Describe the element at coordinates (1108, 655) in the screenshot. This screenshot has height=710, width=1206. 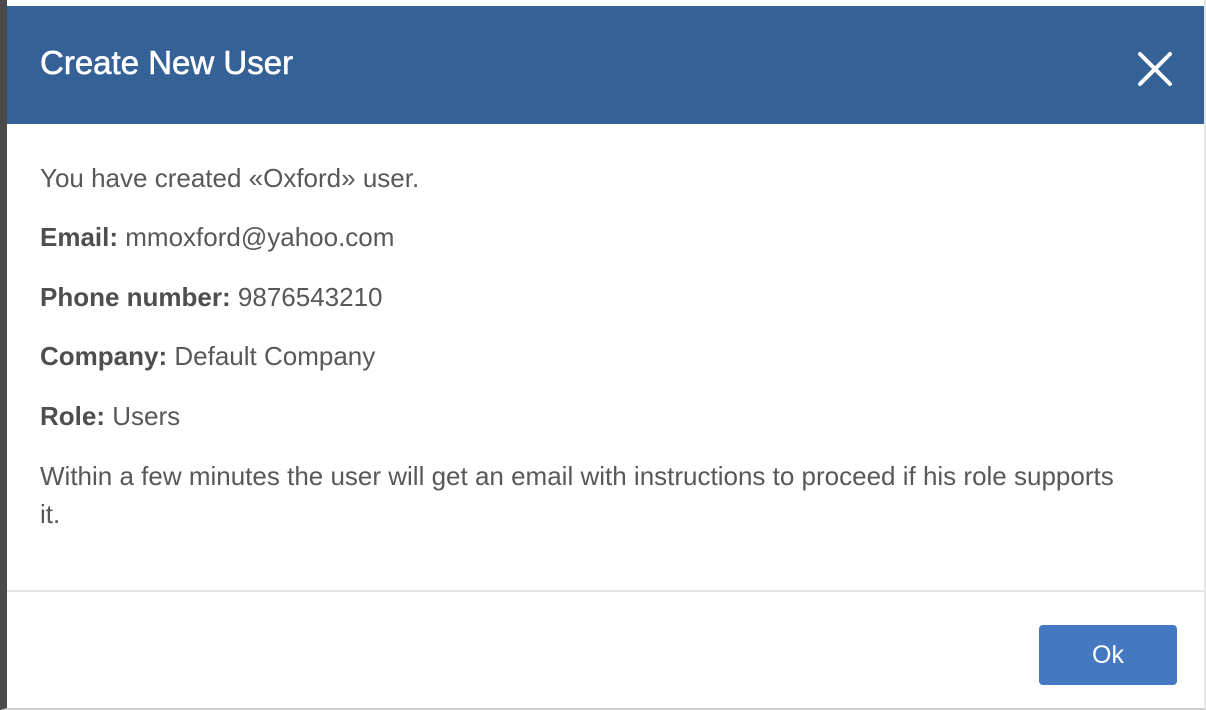
I see `ok-button: Ok` at that location.